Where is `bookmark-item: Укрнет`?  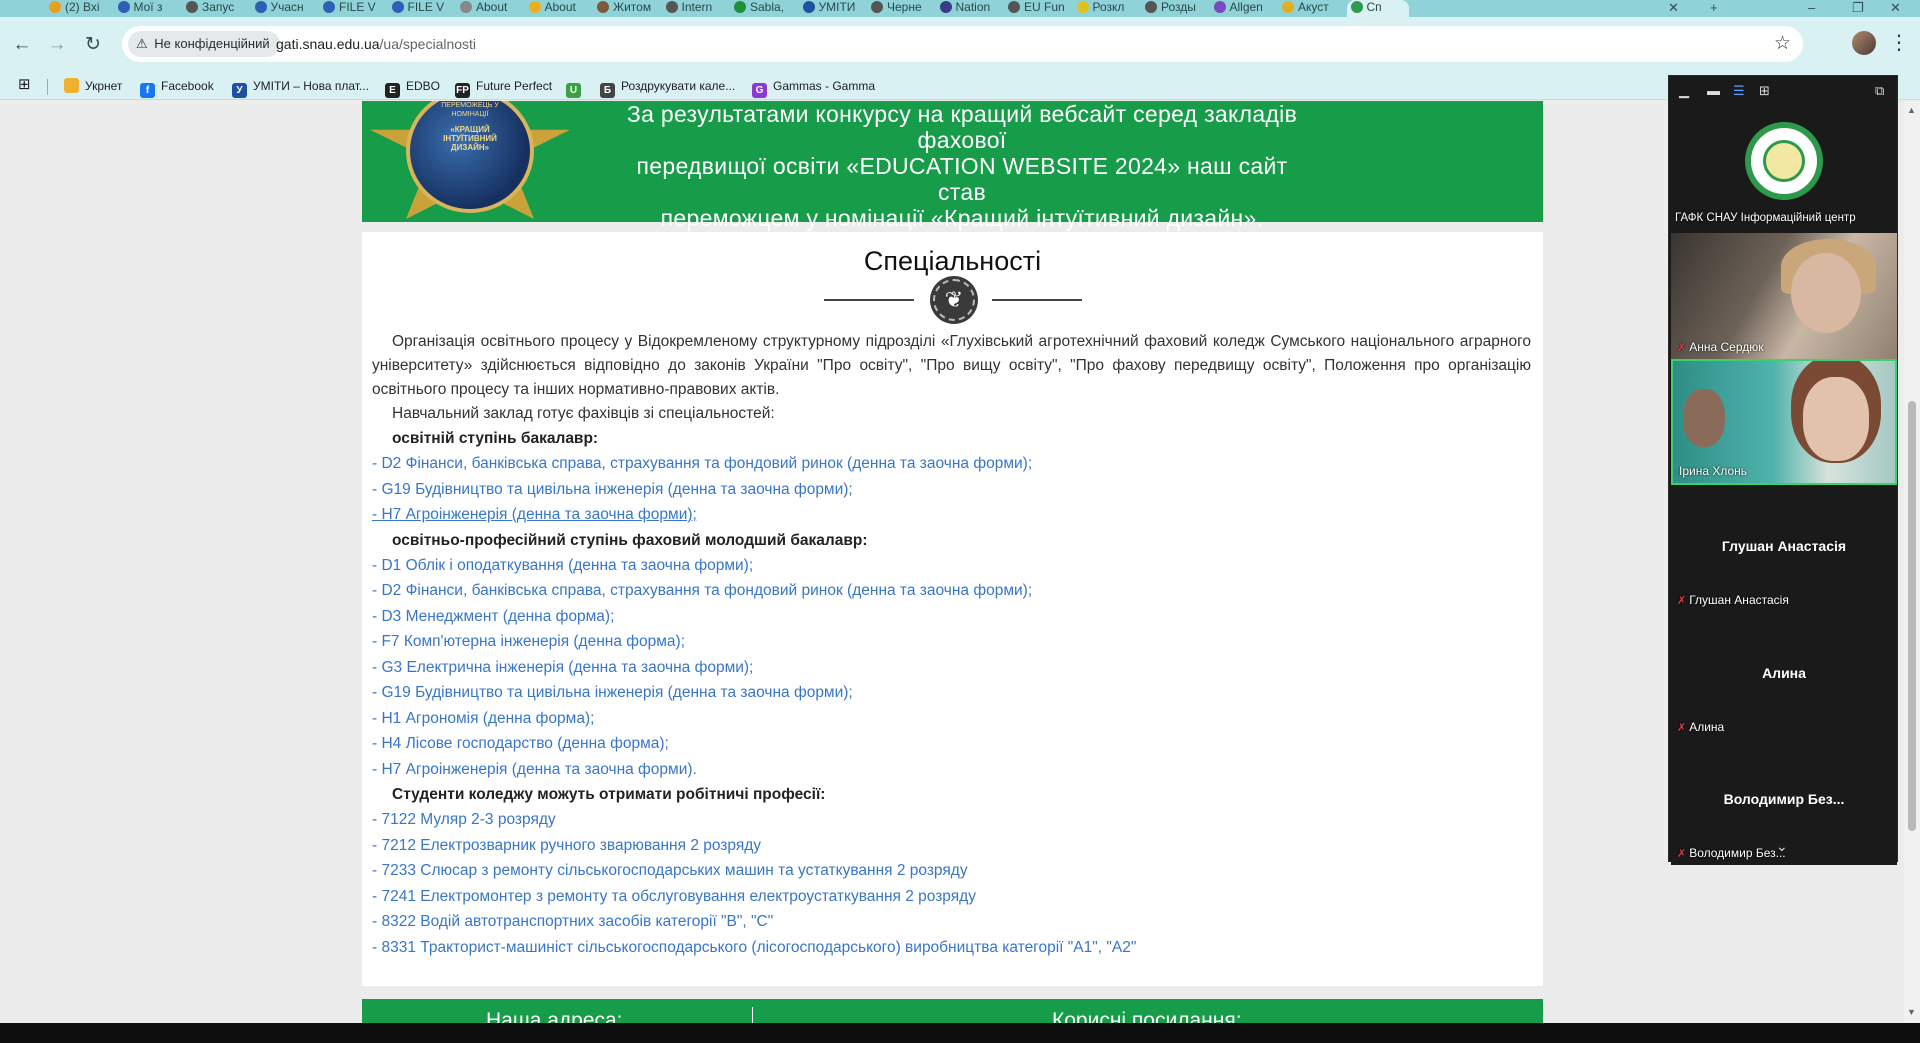
bookmark-item: Укрнет is located at coordinates (93, 86).